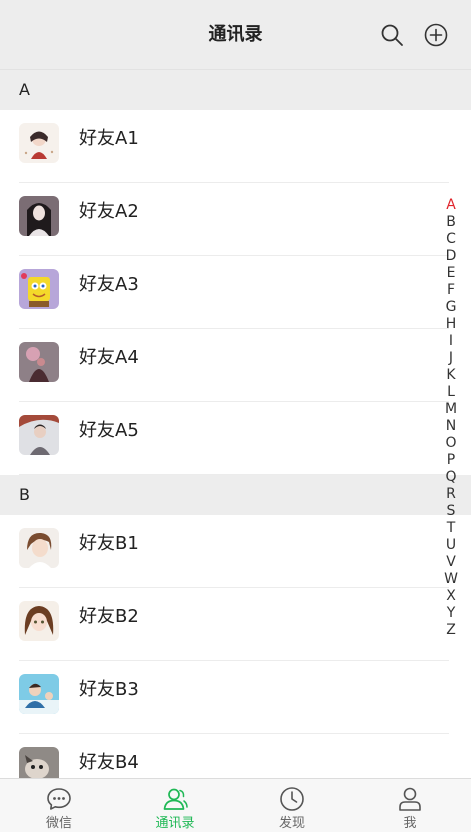  I want to click on tab-discover: 发现, so click(292, 805).